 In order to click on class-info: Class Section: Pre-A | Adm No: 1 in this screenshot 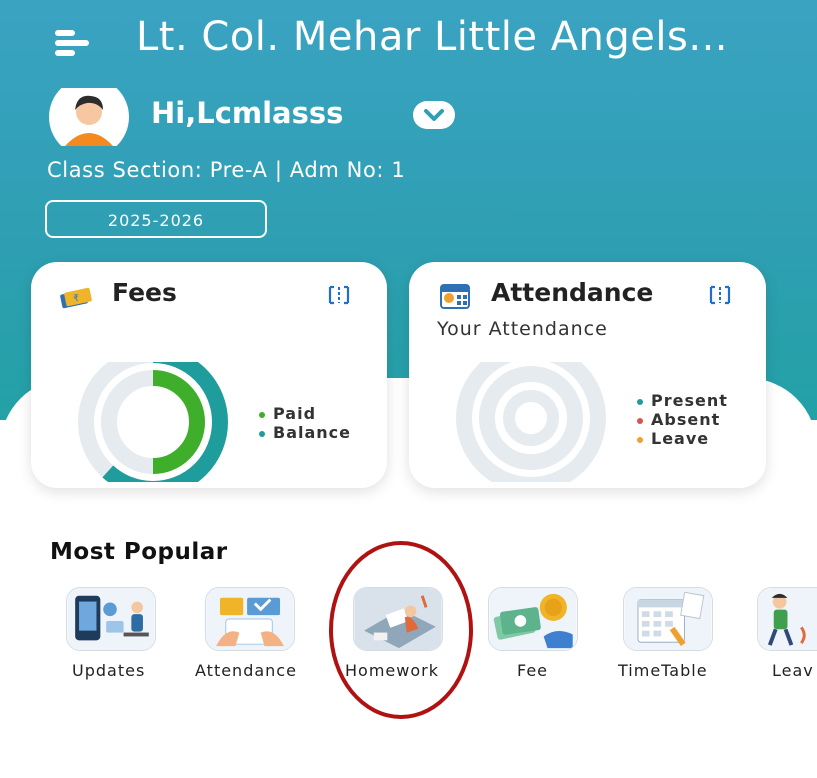, I will do `click(226, 170)`.